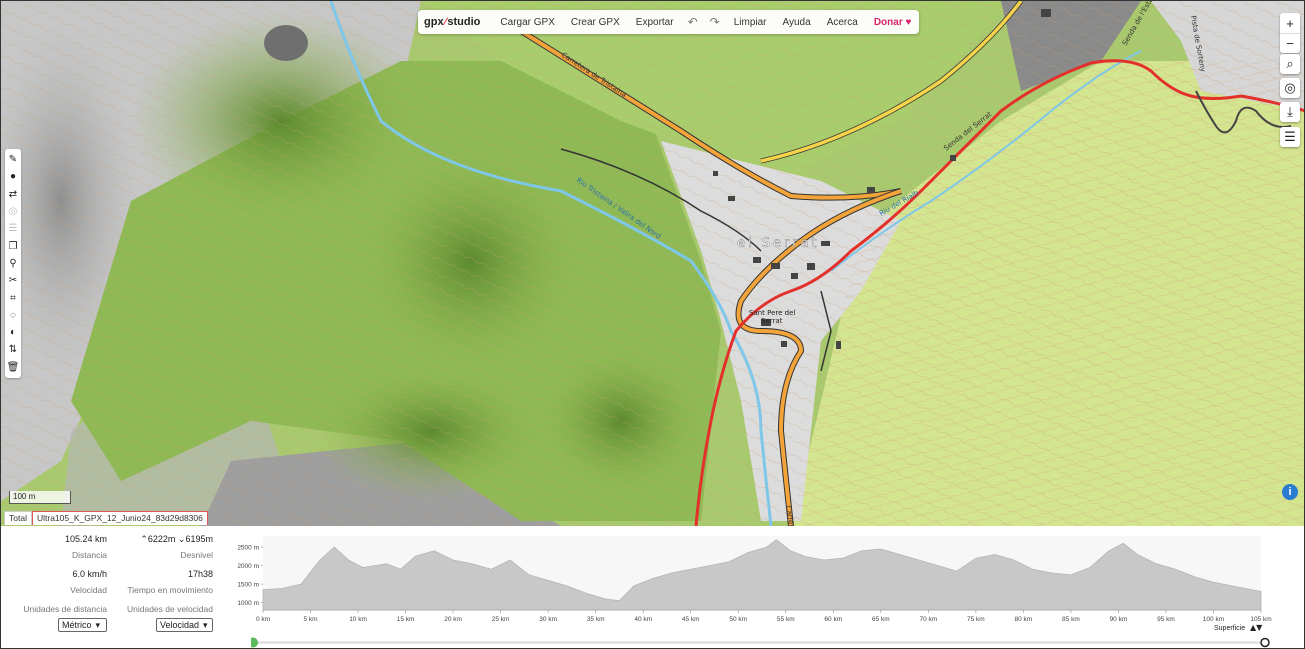  I want to click on reverse-icon: ⇄, so click(13, 194).